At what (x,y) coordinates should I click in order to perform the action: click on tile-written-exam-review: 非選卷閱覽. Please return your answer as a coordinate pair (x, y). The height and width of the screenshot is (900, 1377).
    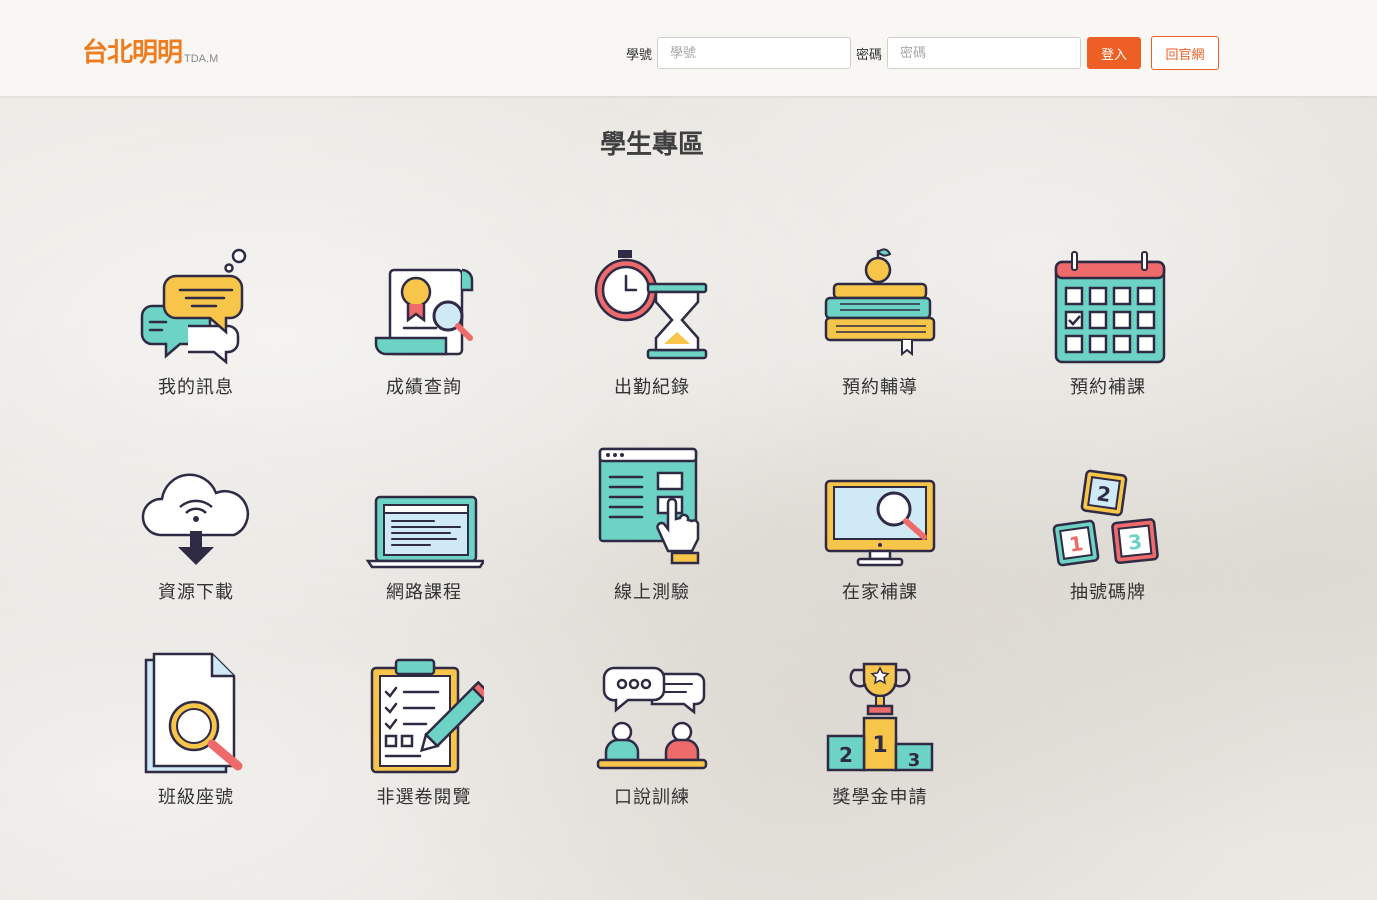
    Looking at the image, I should click on (424, 720).